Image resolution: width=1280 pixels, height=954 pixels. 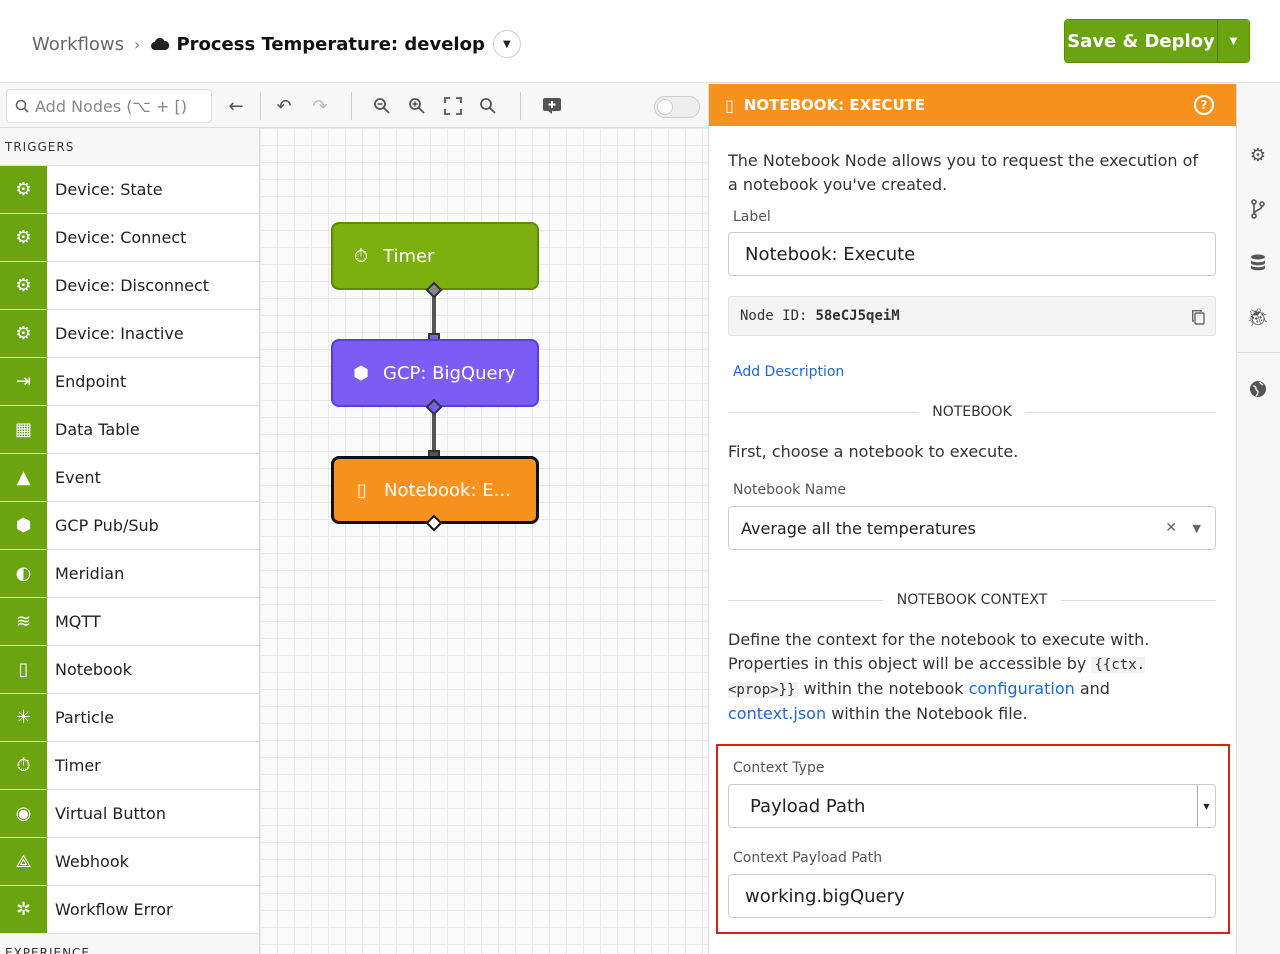 I want to click on workflow-node-timer: ⏱ Timer, so click(x=435, y=256).